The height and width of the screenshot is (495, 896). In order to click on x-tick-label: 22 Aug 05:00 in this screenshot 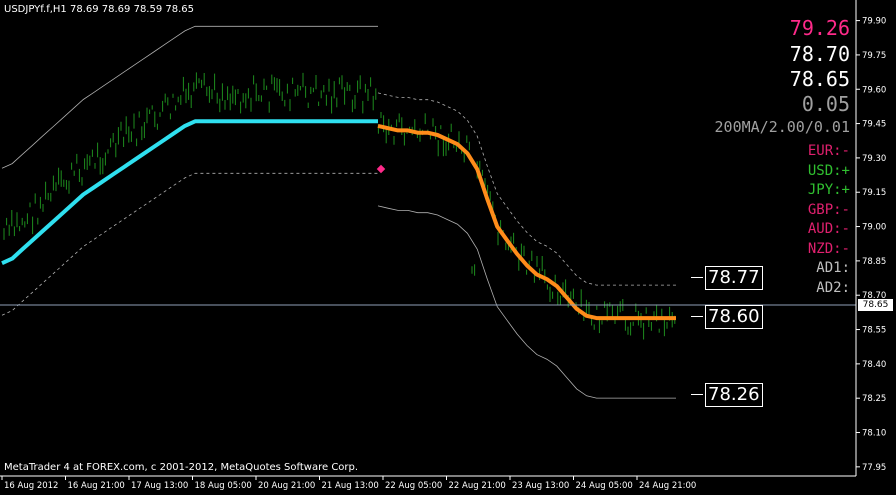, I will do `click(413, 486)`.